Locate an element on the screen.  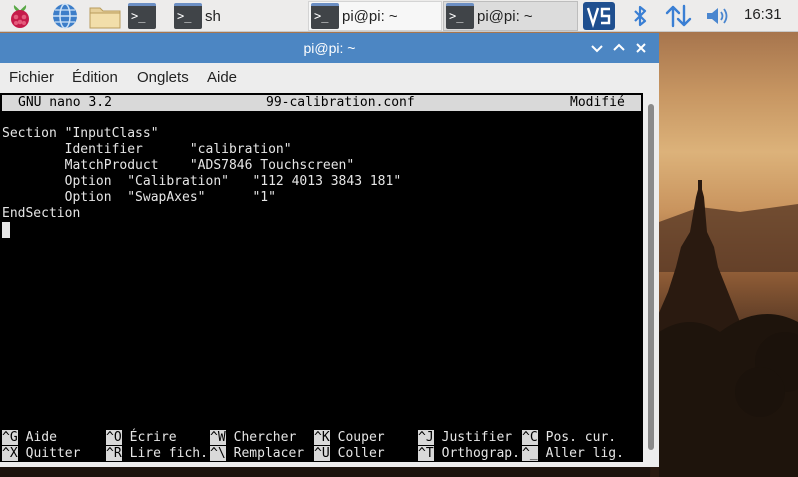
shortcut-key: ^X is located at coordinates (10, 453).